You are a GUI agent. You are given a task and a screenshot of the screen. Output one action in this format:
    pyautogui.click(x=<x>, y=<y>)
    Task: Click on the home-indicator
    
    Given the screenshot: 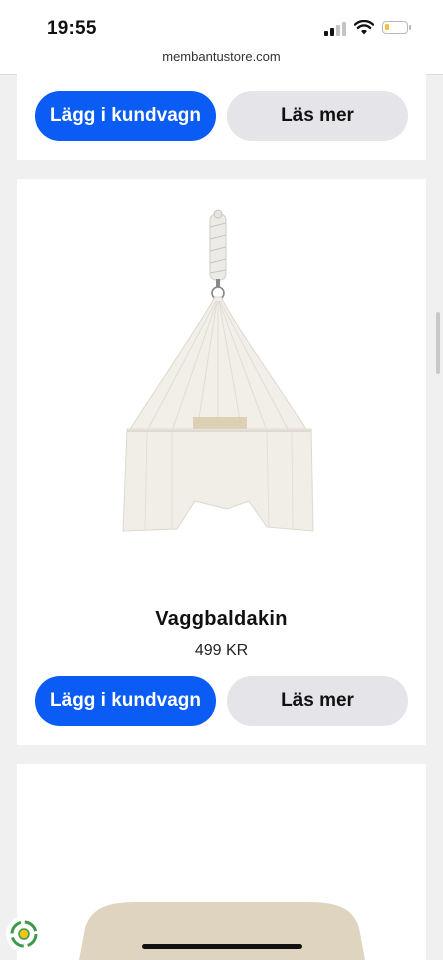 What is the action you would take?
    pyautogui.click(x=222, y=946)
    